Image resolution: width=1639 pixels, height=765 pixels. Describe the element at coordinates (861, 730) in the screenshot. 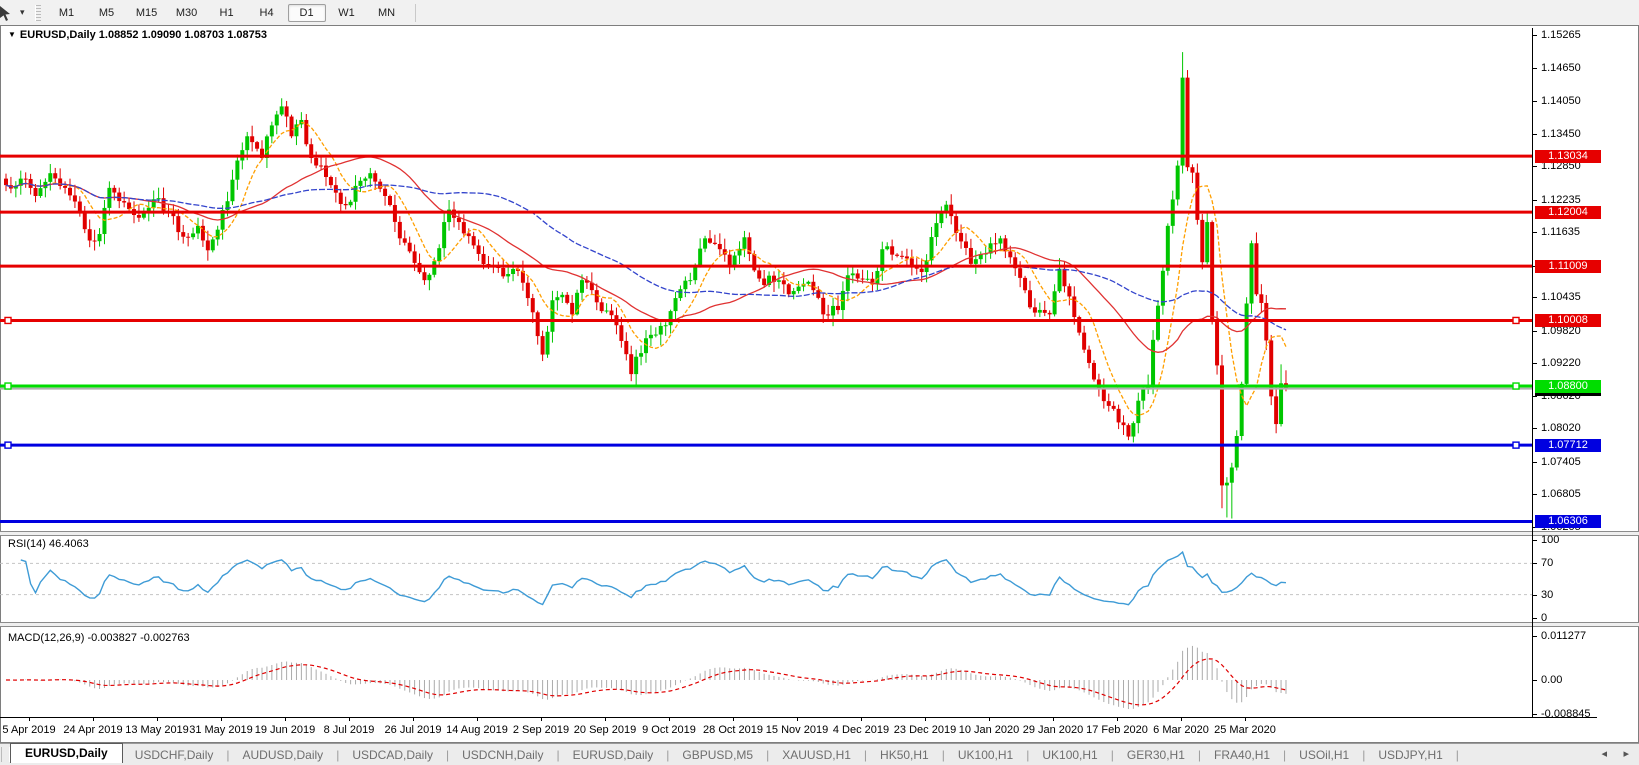

I see `date-tick-label: 4 Dec 2019` at that location.